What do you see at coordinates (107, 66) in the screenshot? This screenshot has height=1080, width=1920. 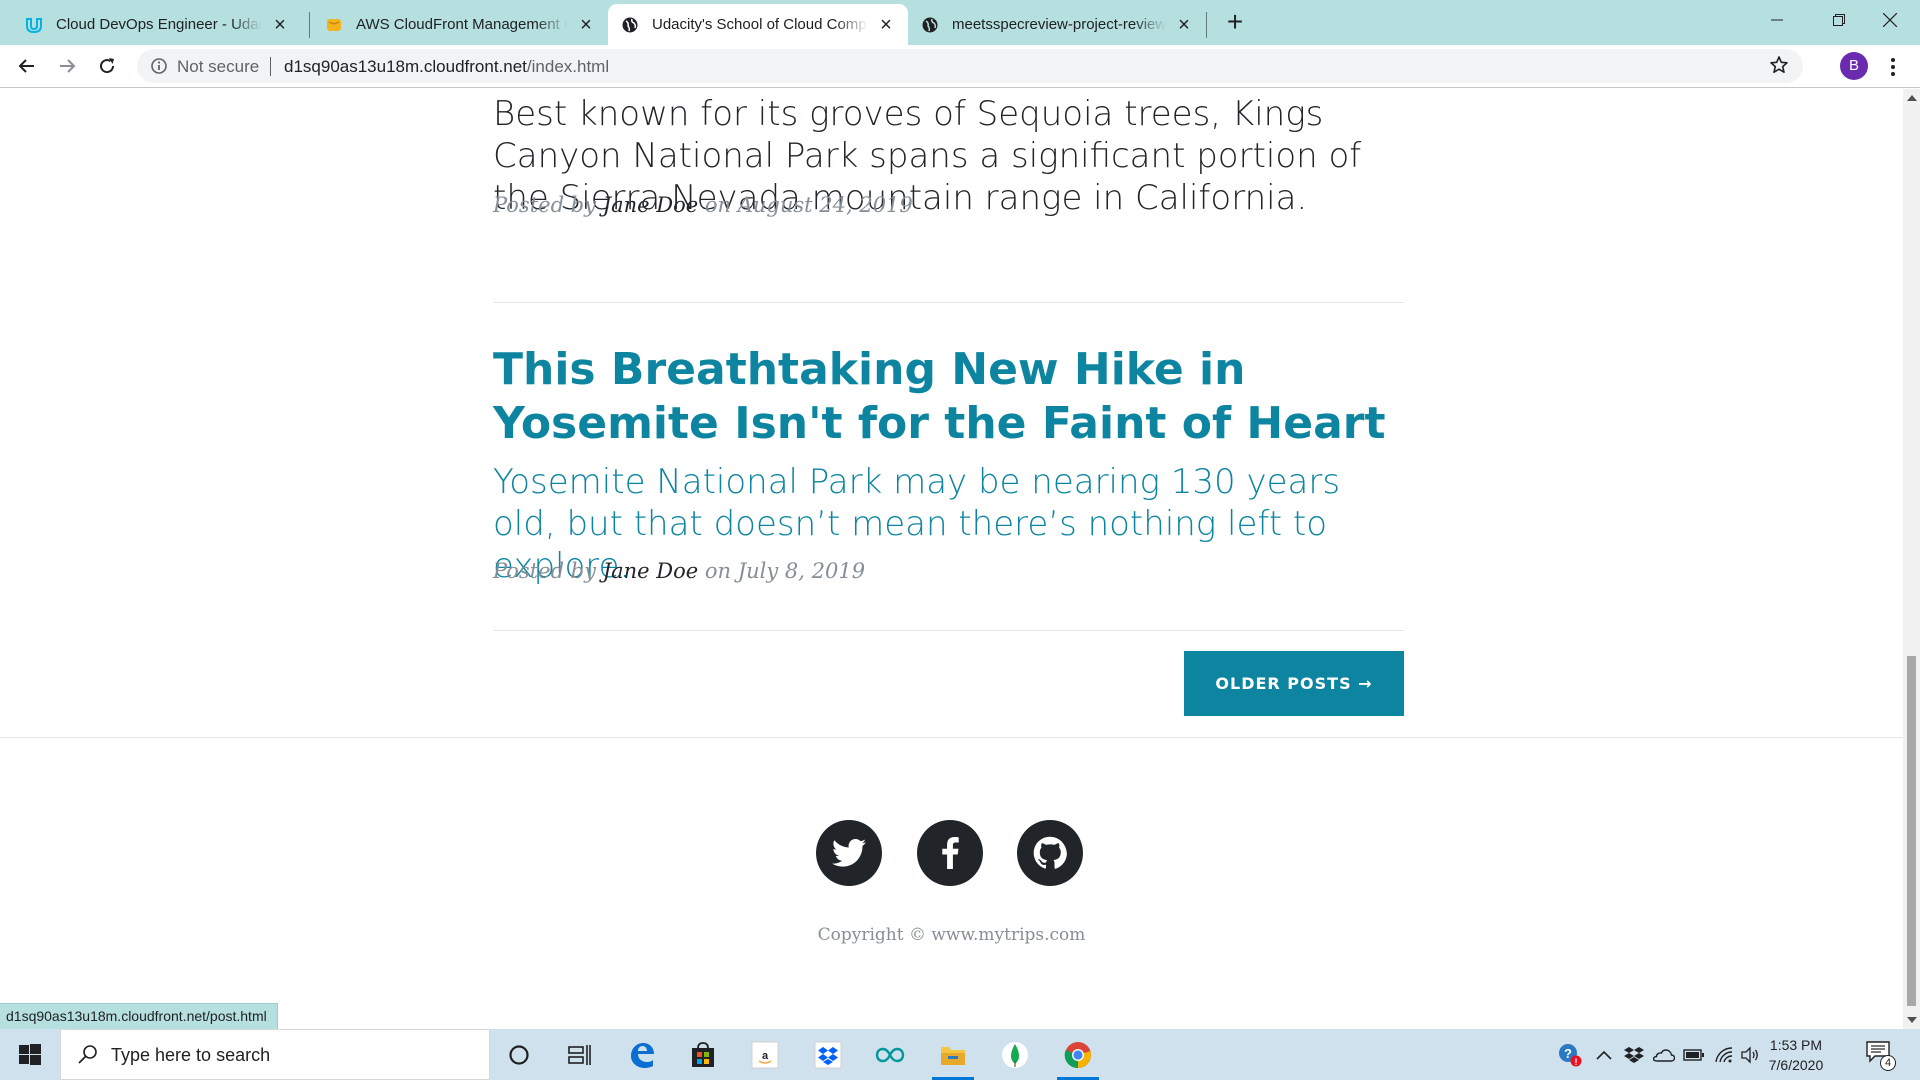 I see `reload-icon` at bounding box center [107, 66].